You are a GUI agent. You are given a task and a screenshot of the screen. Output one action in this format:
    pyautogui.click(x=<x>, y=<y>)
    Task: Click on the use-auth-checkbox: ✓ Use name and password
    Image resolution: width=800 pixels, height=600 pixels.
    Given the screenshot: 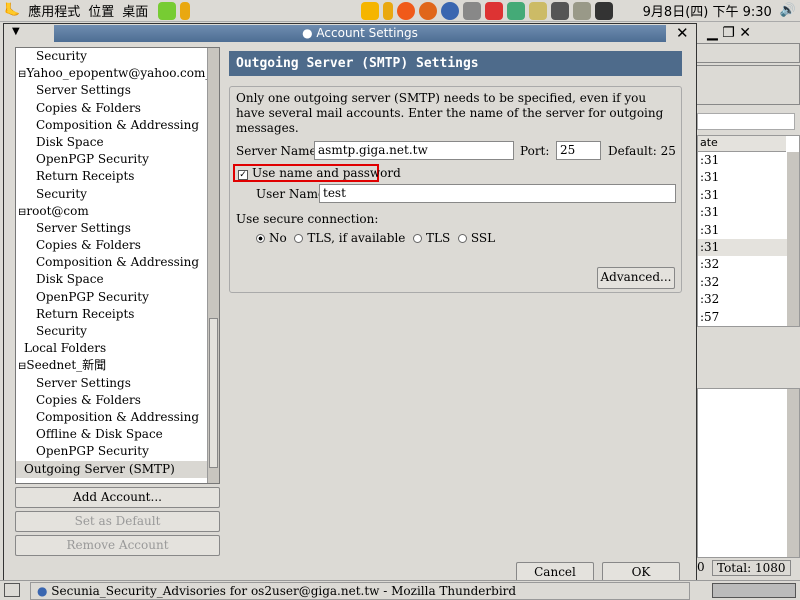 What is the action you would take?
    pyautogui.click(x=319, y=173)
    